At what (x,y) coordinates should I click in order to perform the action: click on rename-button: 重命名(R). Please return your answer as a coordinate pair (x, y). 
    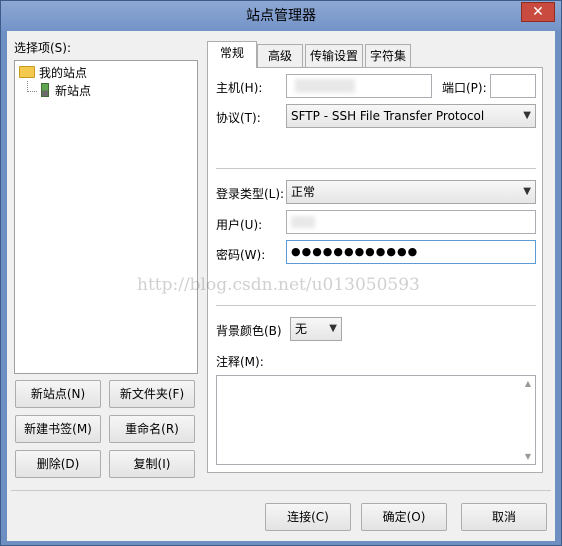
    Looking at the image, I should click on (152, 429).